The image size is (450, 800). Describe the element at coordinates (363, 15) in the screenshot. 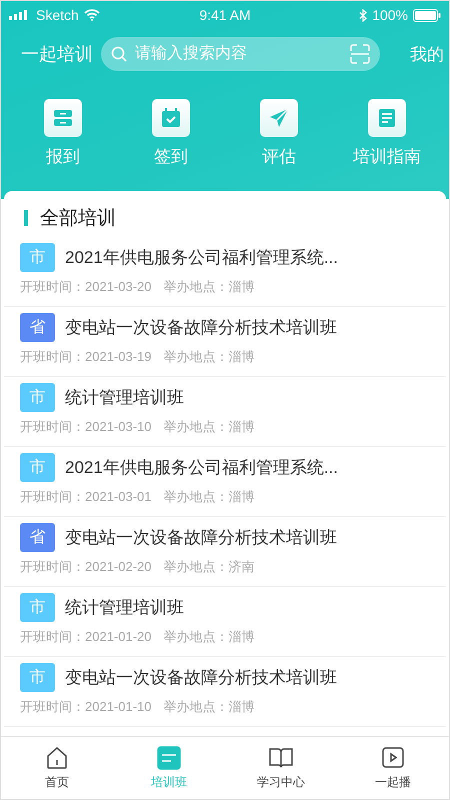

I see `bluetooth-icon` at that location.